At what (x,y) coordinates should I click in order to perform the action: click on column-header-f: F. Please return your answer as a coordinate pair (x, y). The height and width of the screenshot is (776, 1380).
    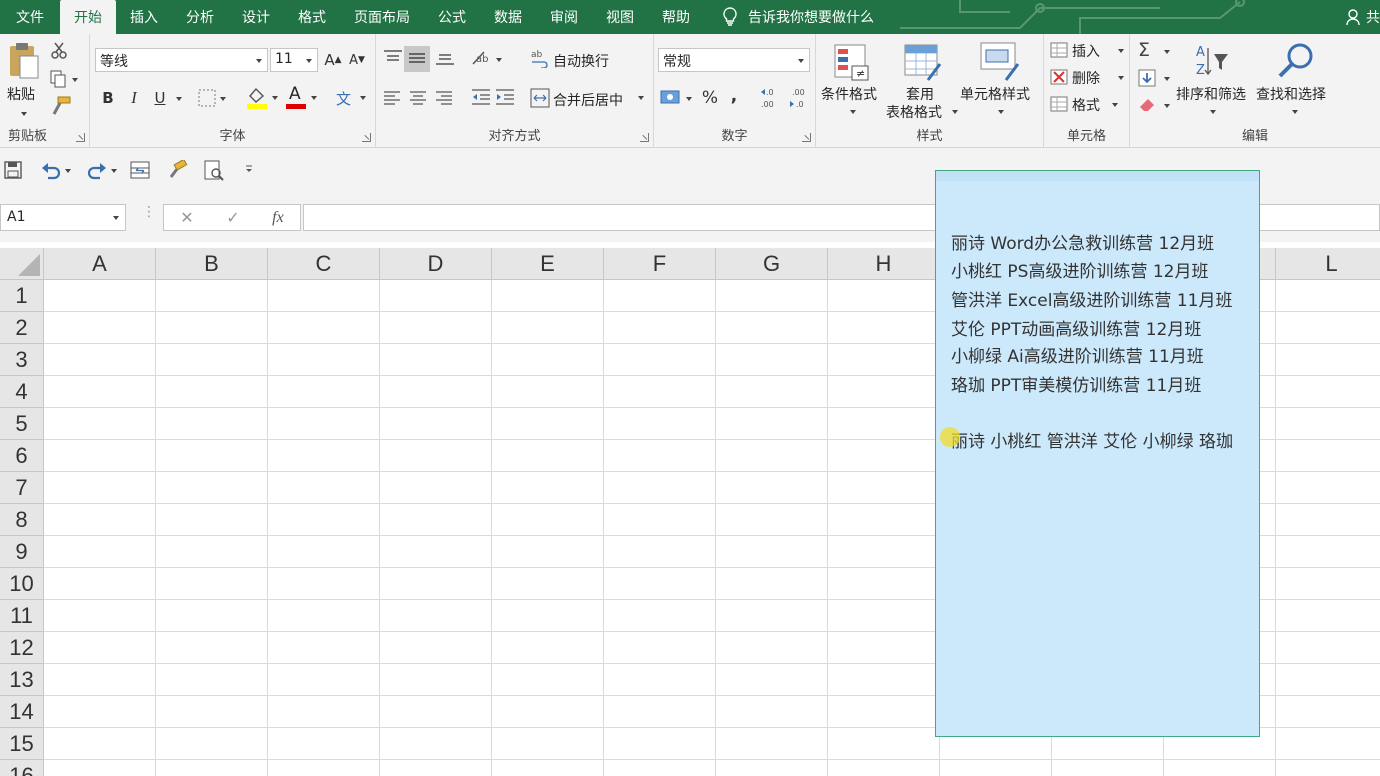
    Looking at the image, I should click on (660, 264).